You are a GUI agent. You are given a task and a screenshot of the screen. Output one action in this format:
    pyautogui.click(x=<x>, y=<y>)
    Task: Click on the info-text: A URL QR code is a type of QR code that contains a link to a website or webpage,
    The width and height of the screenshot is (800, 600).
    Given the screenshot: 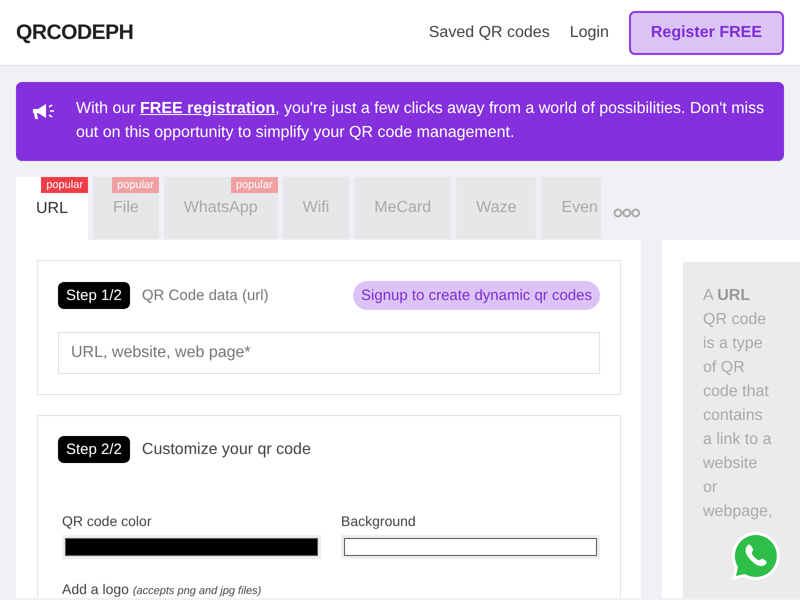 What is the action you would take?
    pyautogui.click(x=737, y=404)
    